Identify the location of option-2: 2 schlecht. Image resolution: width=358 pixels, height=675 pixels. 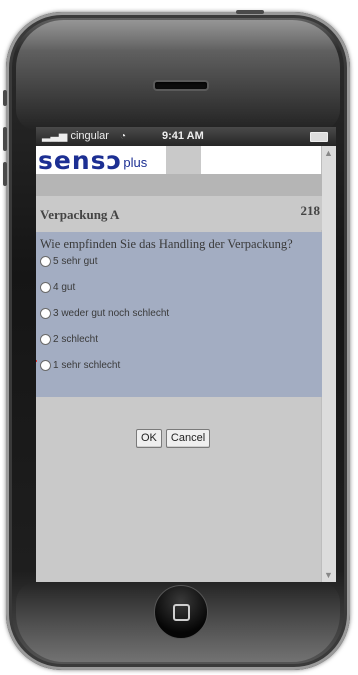
(69, 339).